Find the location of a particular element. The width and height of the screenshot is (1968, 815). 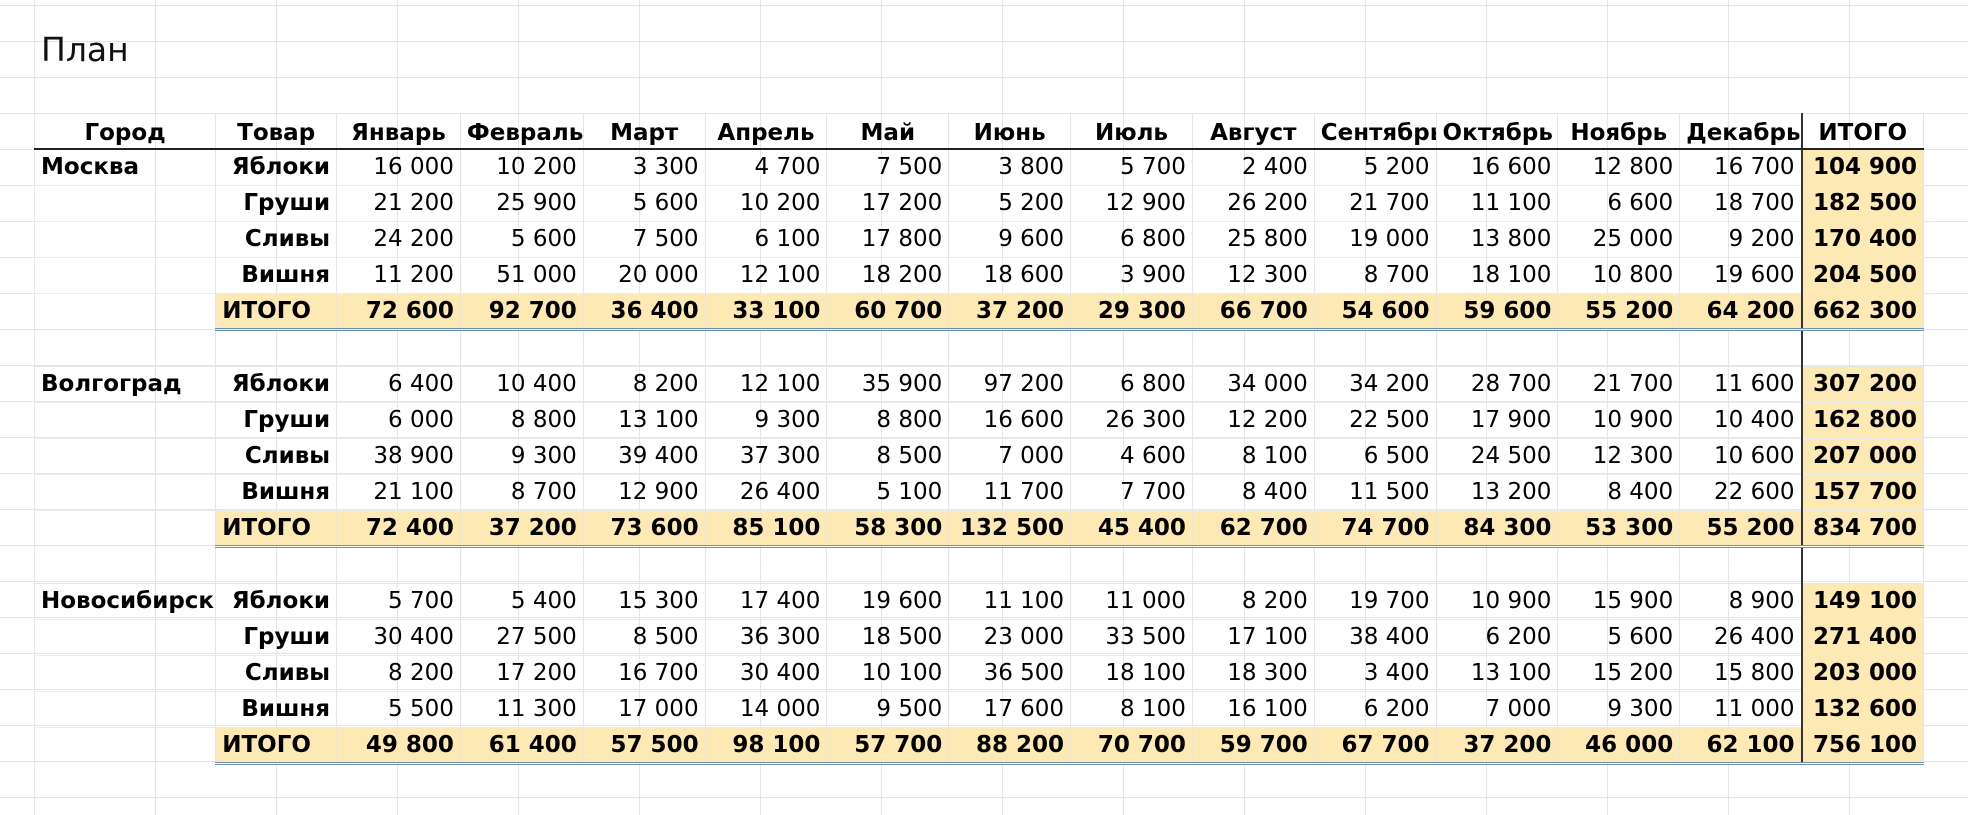

cell-value: 9 200 is located at coordinates (1741, 239).